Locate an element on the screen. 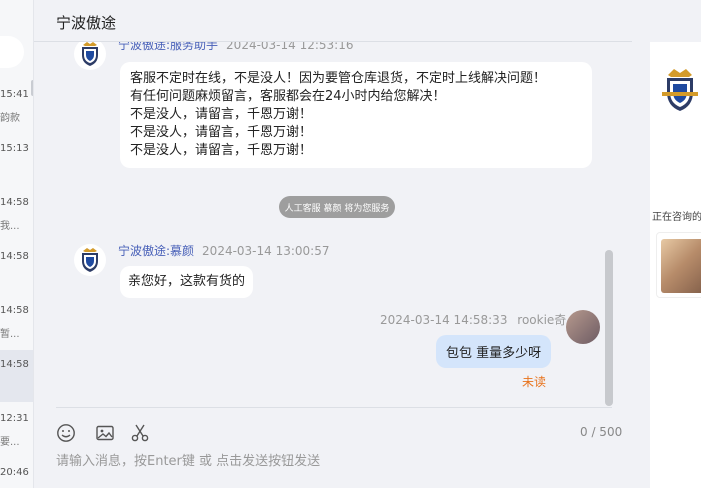 Image resolution: width=701 pixels, height=488 pixels. message-input: 请输入消息，按Enter键 或 点击发送按钮发送 is located at coordinates (188, 459).